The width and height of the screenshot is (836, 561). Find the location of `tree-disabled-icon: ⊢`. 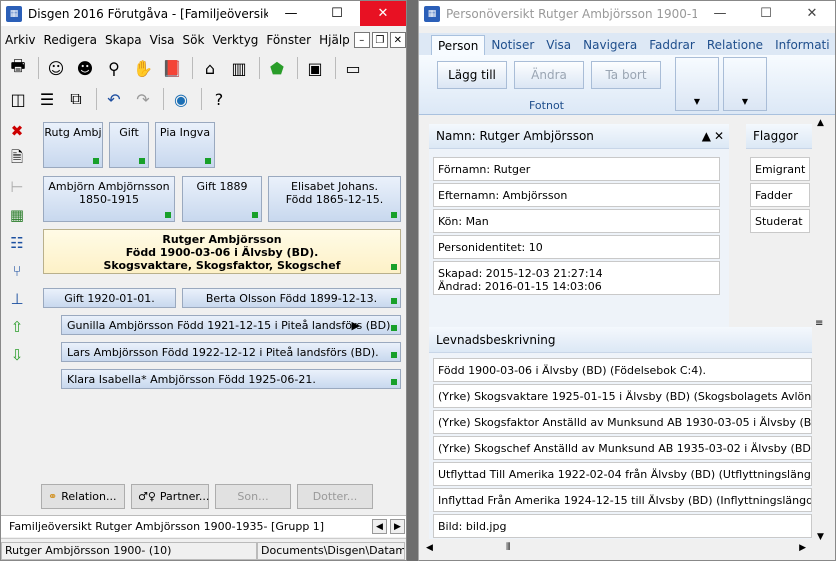

tree-disabled-icon: ⊢ is located at coordinates (17, 187).